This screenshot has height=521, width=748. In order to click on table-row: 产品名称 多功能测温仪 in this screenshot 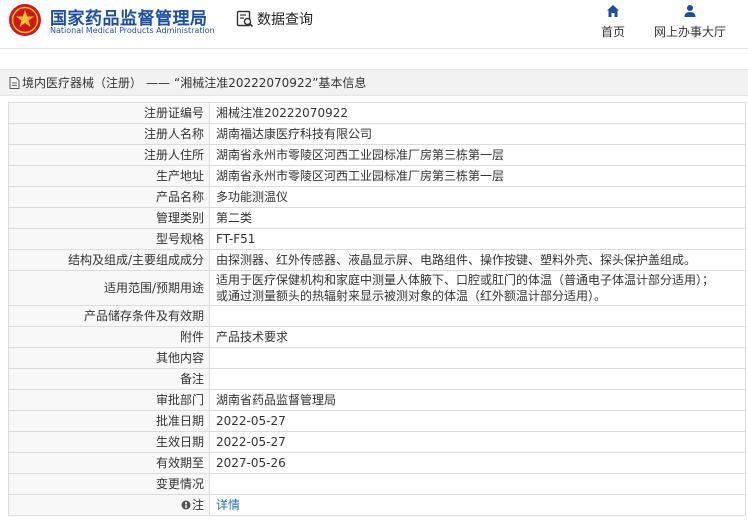, I will do `click(377, 197)`.